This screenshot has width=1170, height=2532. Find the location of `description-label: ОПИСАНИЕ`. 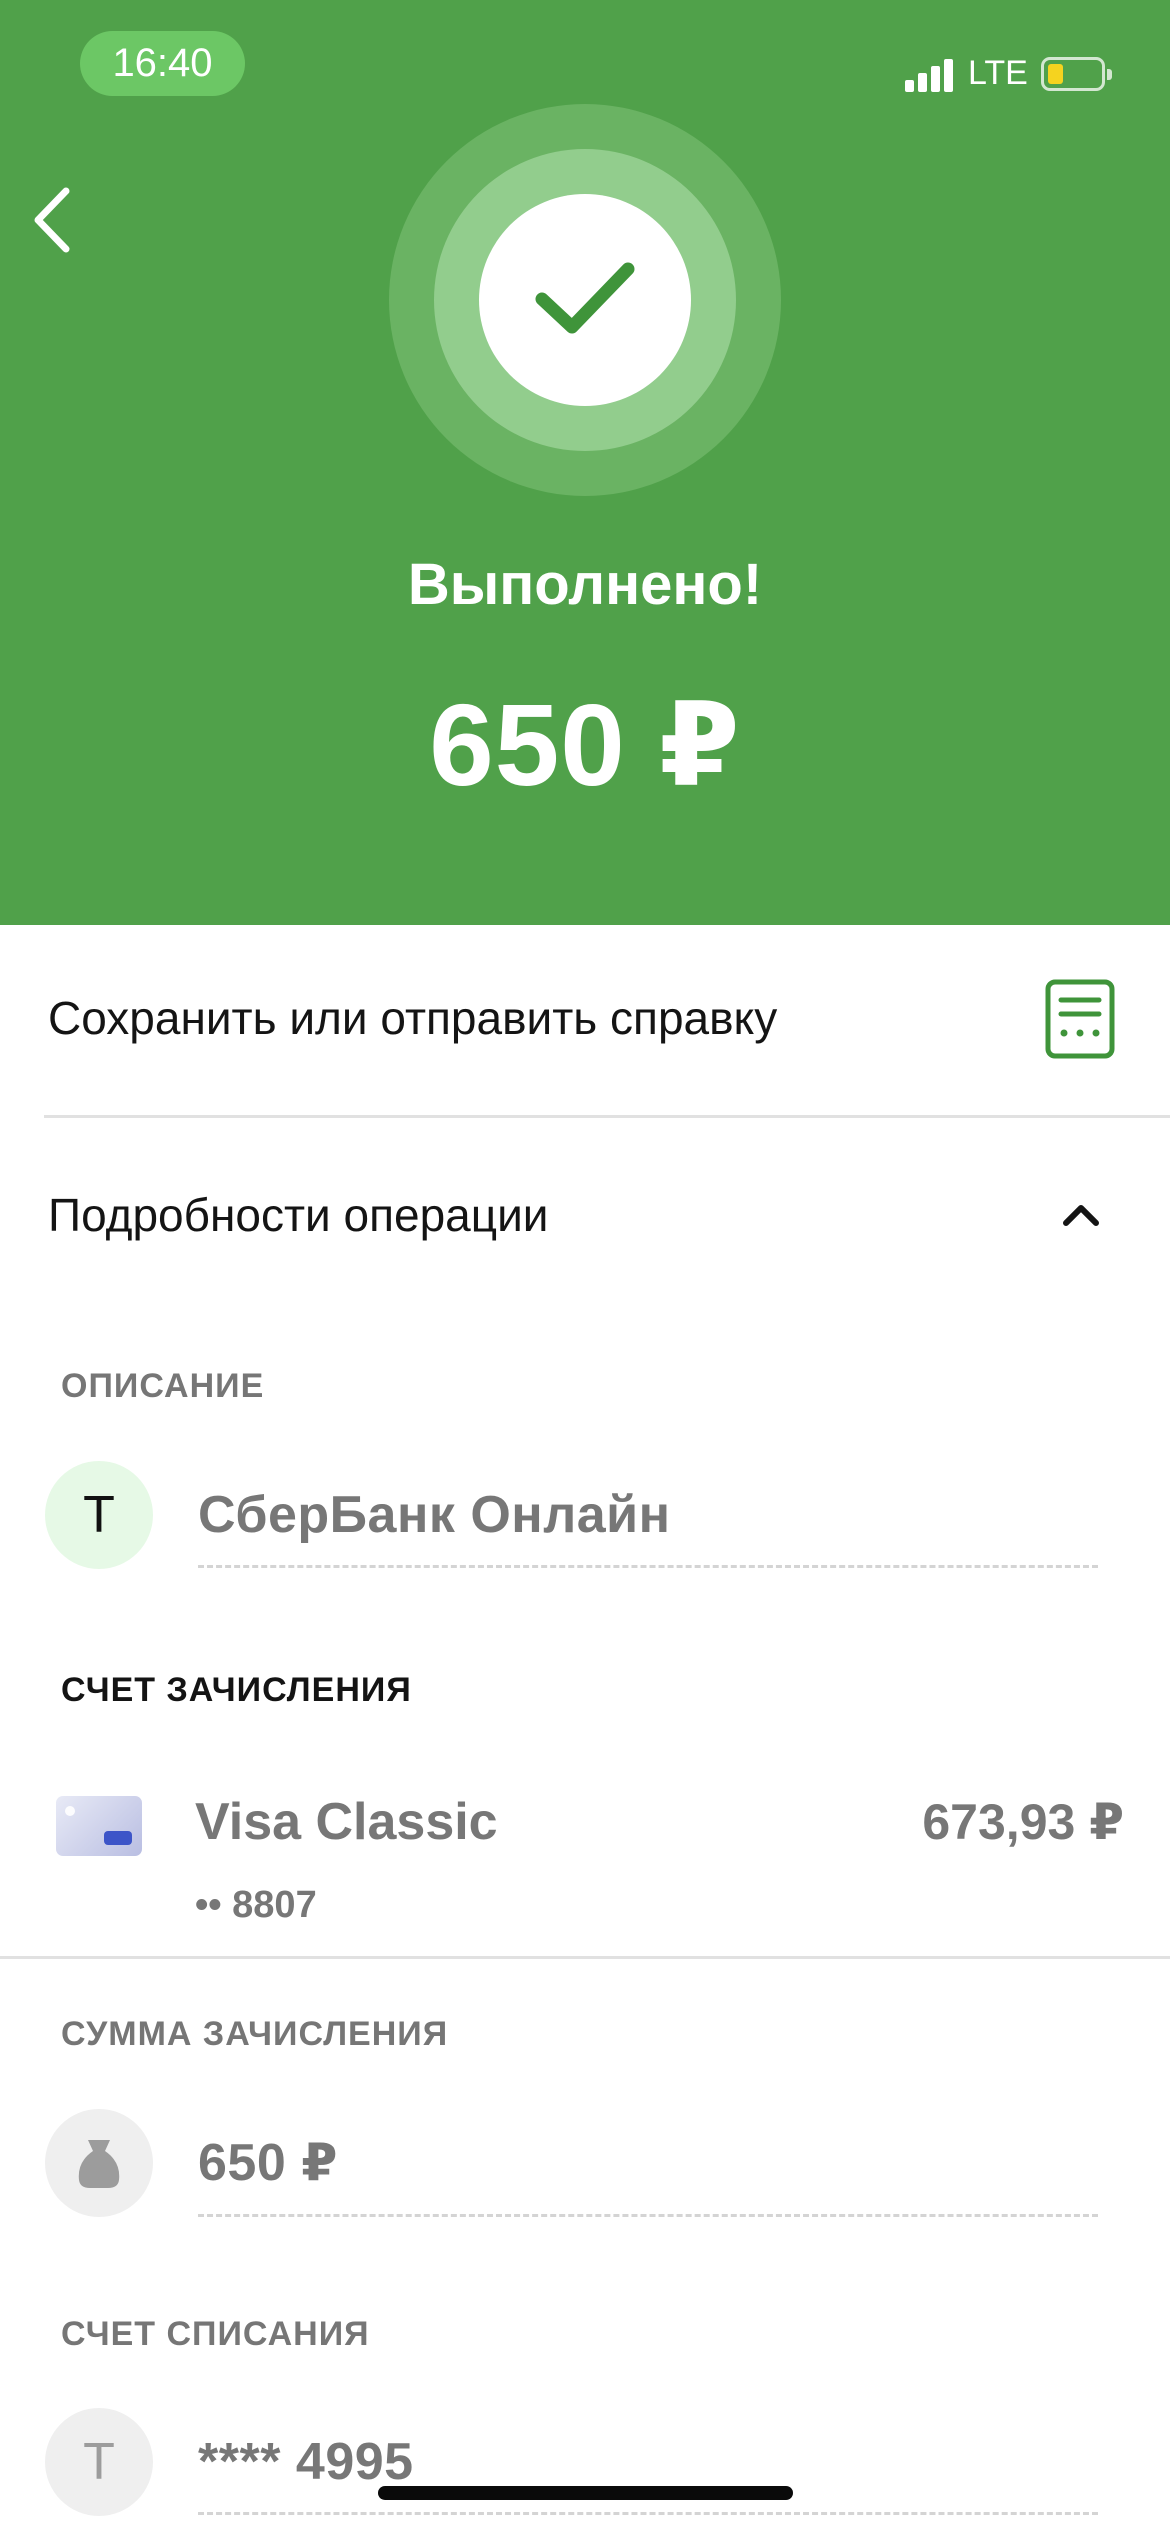

description-label: ОПИСАНИЕ is located at coordinates (163, 1386).